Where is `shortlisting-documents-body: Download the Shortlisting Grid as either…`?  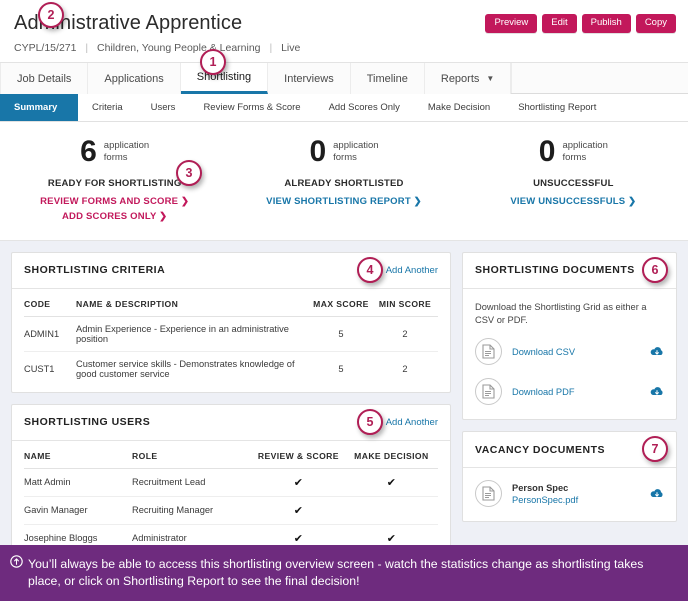
shortlisting-documents-body: Download the Shortlisting Grid as either… is located at coordinates (569, 354).